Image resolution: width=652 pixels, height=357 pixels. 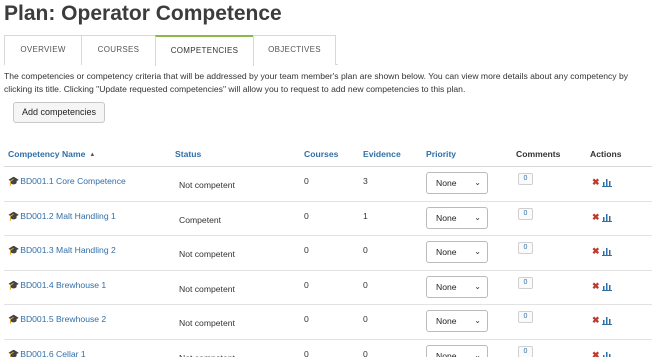 I want to click on tab-courses: COURSES, so click(x=118, y=50).